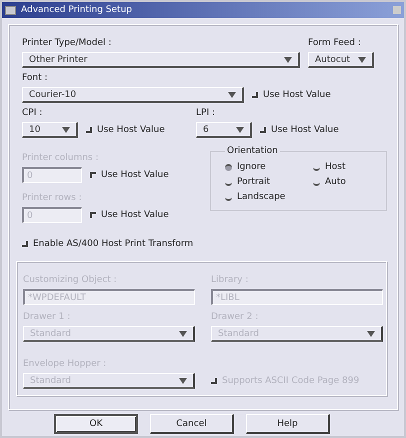  I want to click on lpi-dropdown: 6, so click(224, 130).